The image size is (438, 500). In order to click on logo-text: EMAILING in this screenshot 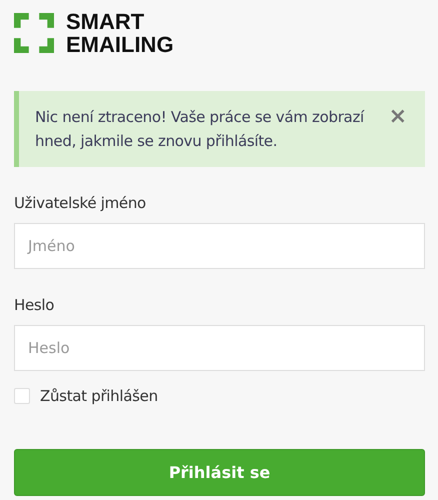, I will do `click(120, 44)`.